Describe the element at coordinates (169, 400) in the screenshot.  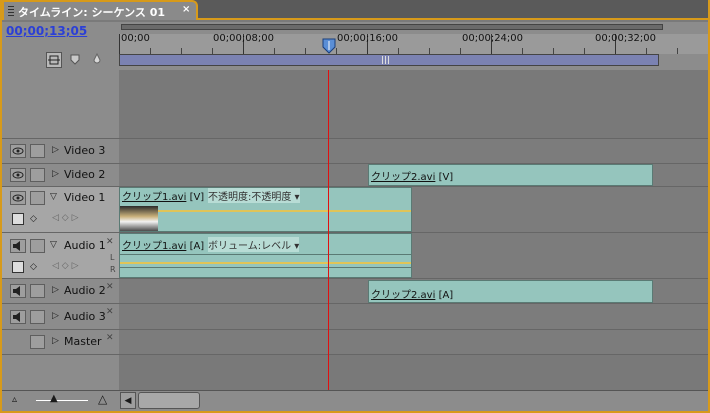
I see `horizontal-scroll-thumb` at that location.